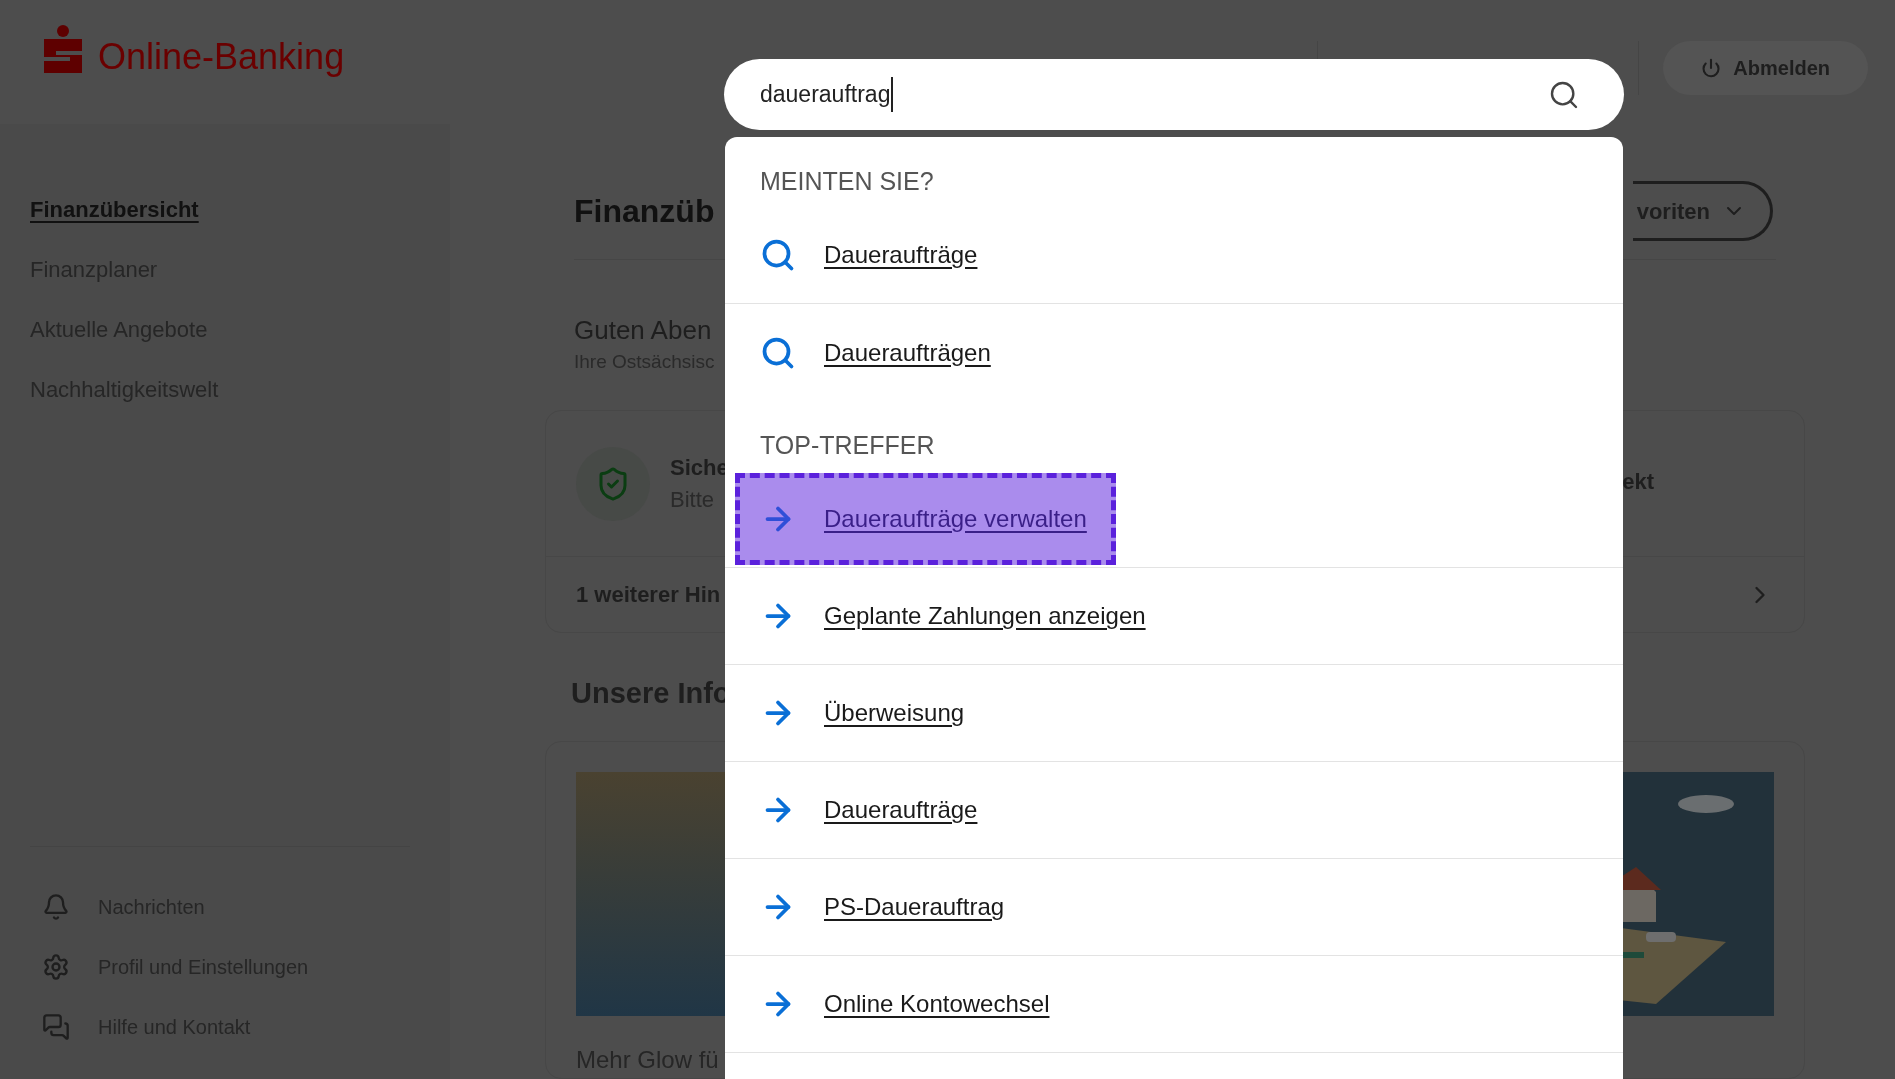 The width and height of the screenshot is (1895, 1079). What do you see at coordinates (955, 616) in the screenshot?
I see `result-link: Geplante Zahlungen anzeigen` at bounding box center [955, 616].